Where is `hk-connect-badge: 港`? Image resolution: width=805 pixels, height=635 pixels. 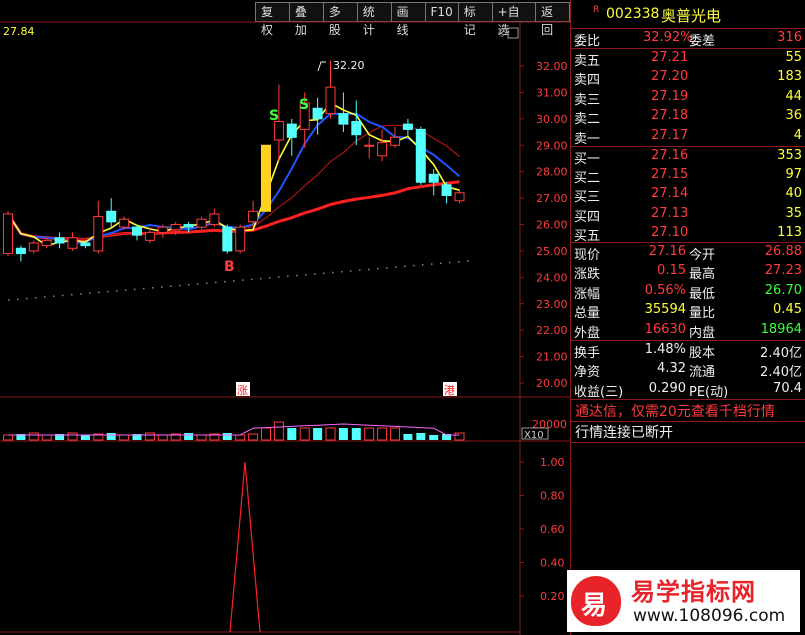
hk-connect-badge: 港 is located at coordinates (449, 390).